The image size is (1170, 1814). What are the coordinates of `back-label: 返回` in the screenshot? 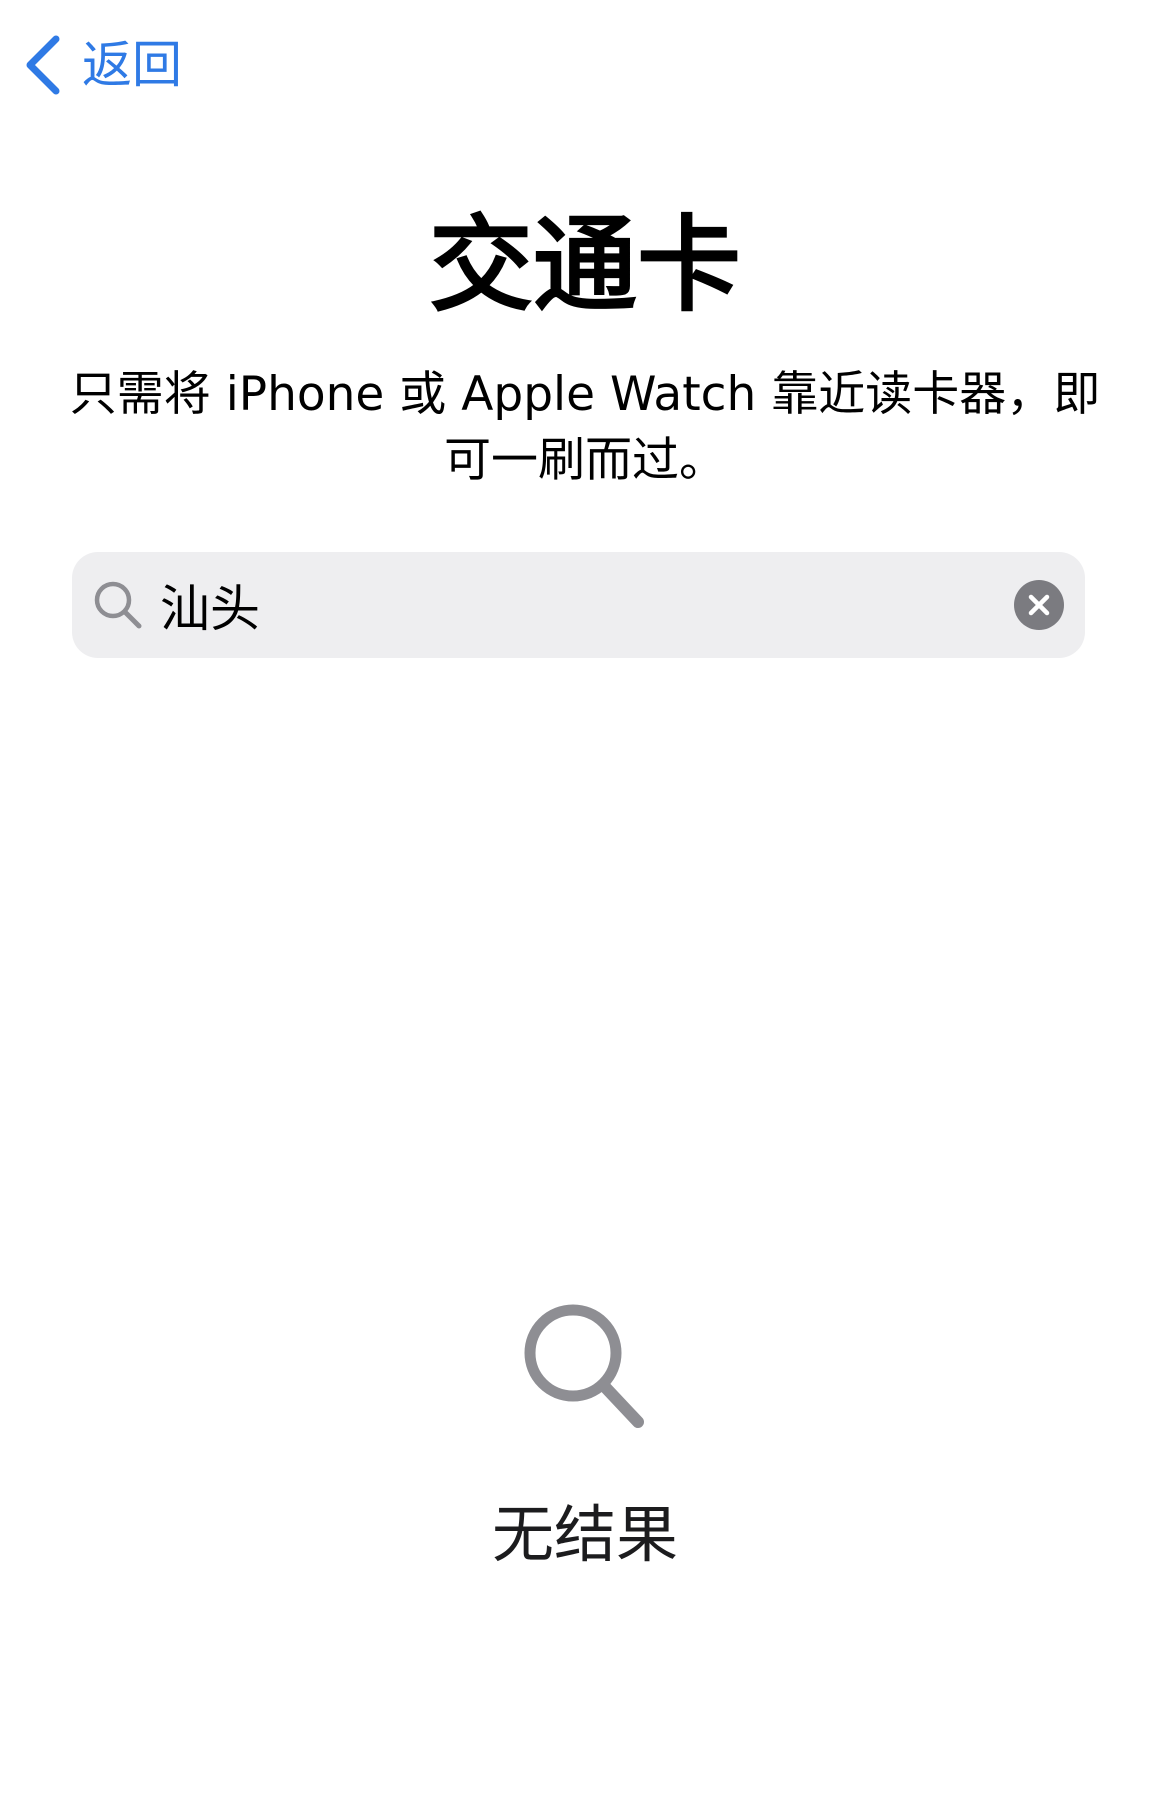 It's located at (132, 65).